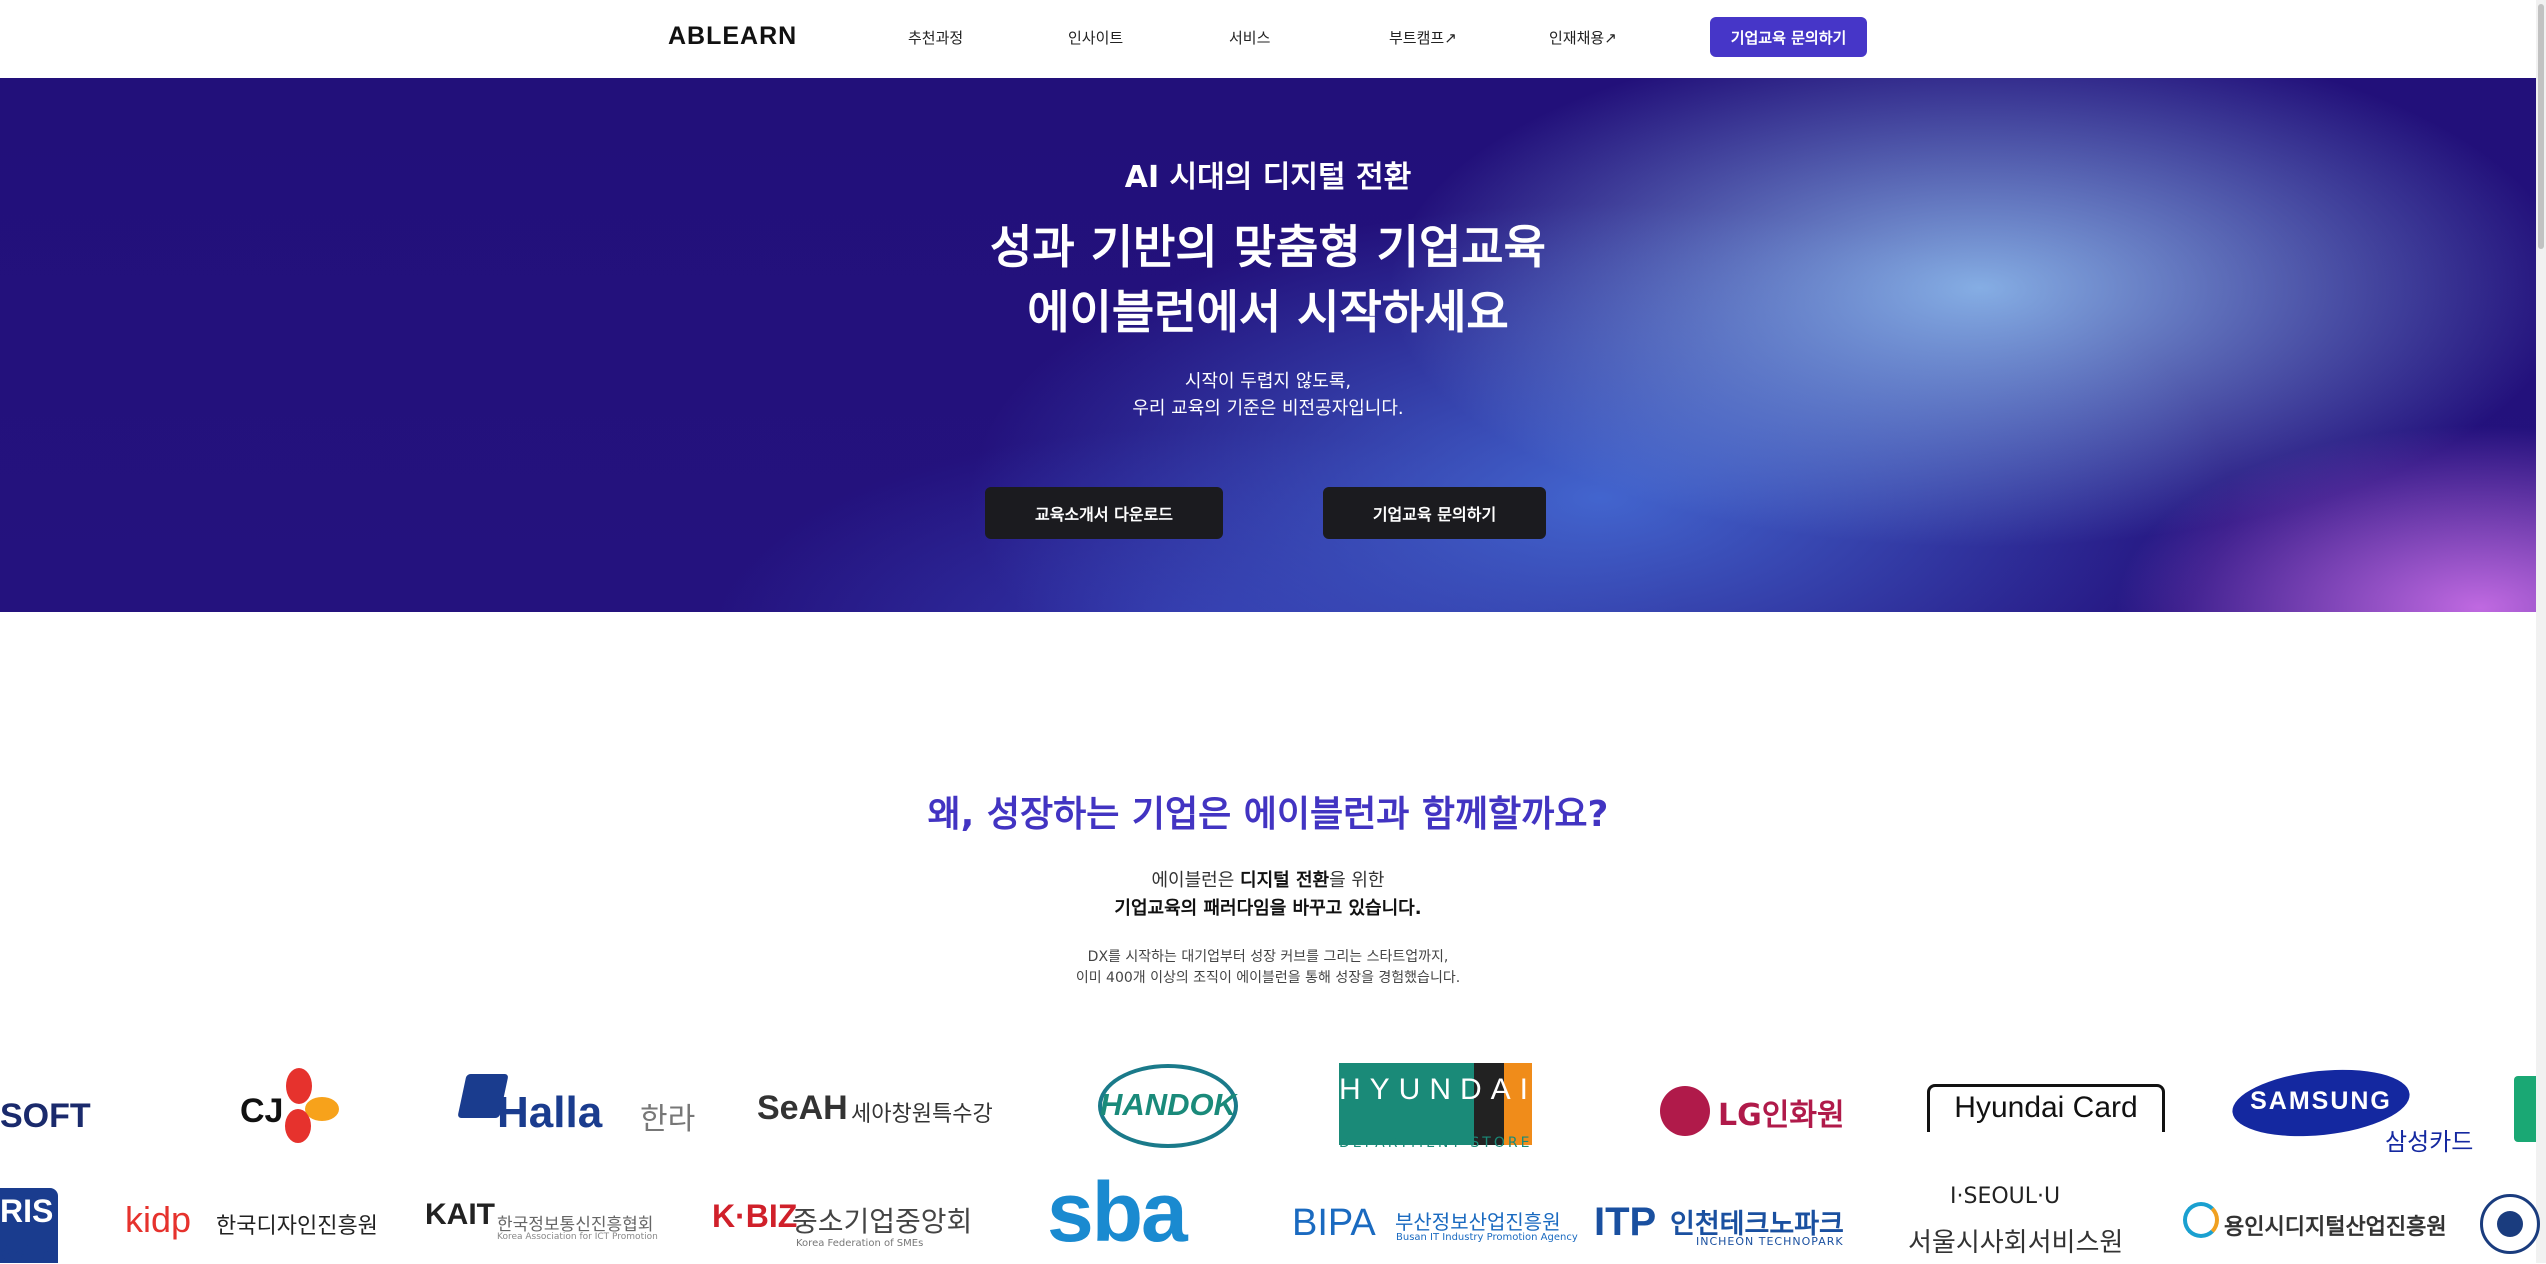  I want to click on next-logo-partial, so click(2525, 1109).